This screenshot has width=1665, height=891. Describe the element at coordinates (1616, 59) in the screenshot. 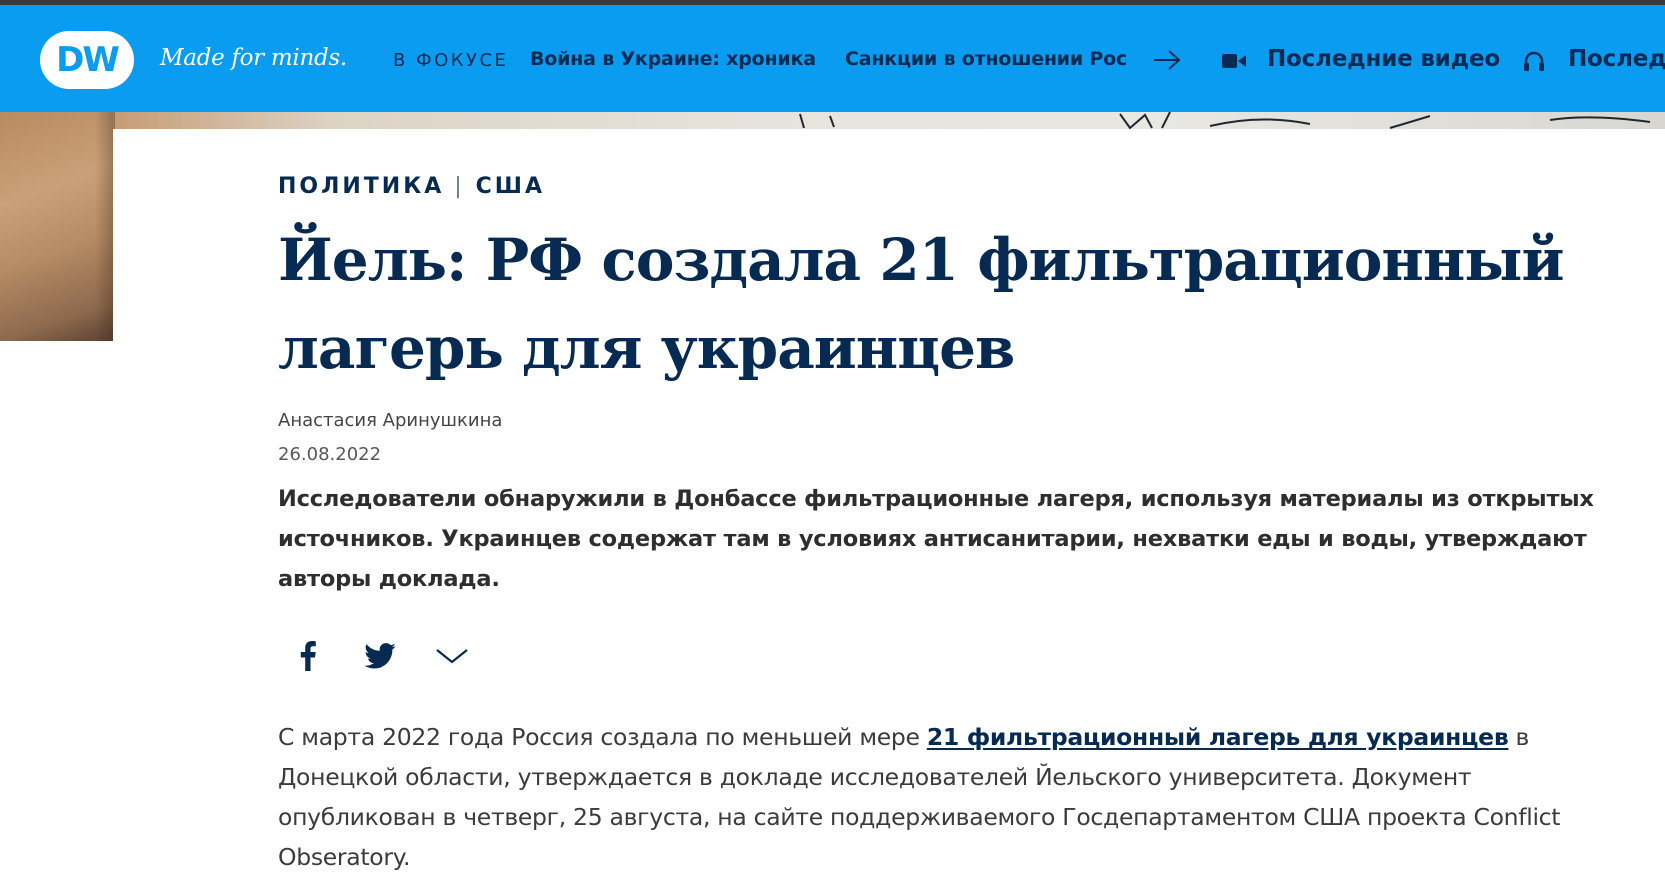

I see `nav-latest-audio: Последн` at that location.